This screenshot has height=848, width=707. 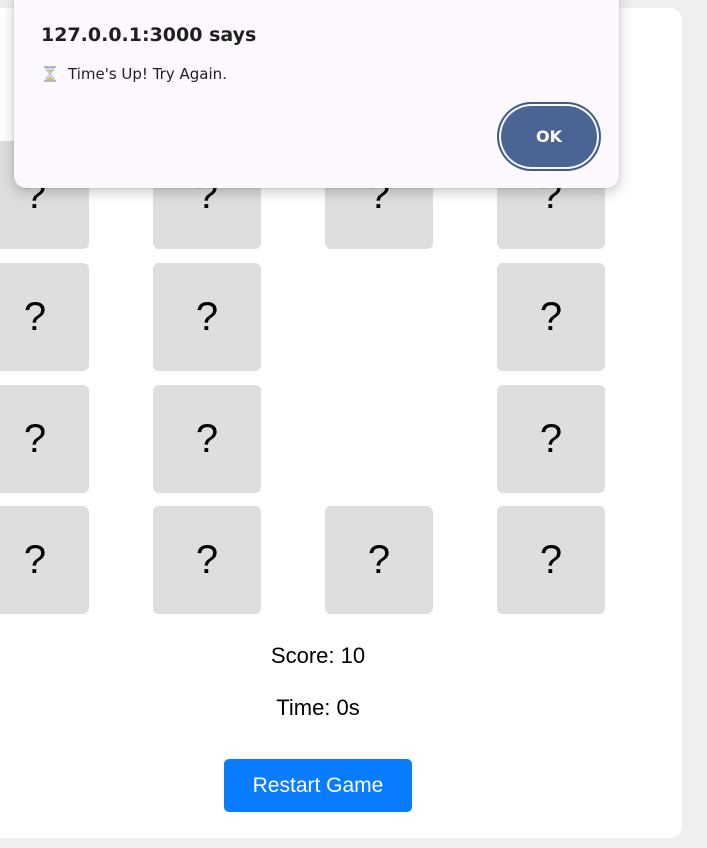 I want to click on card-r3-c2: ?, so click(x=207, y=439).